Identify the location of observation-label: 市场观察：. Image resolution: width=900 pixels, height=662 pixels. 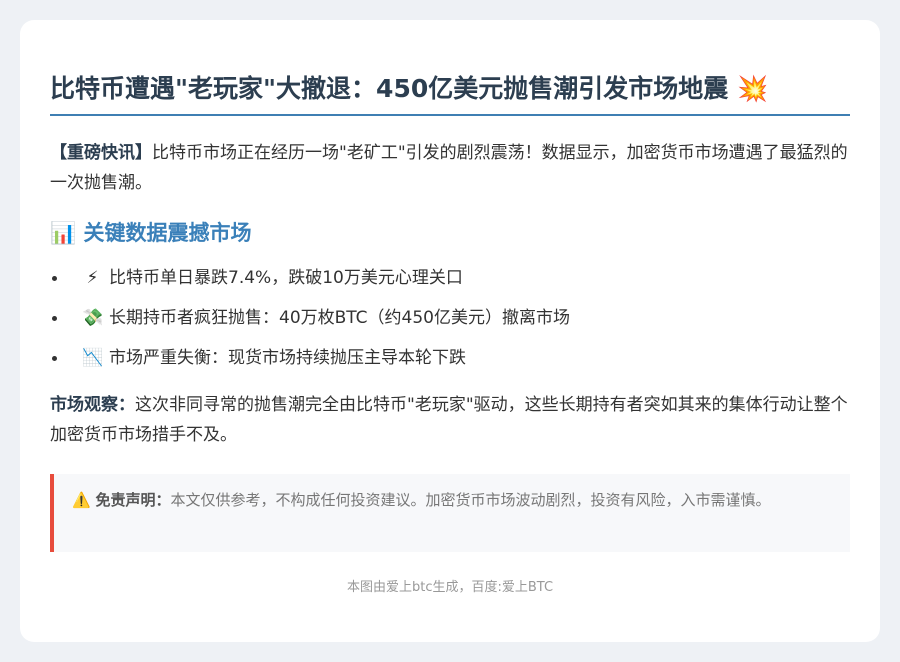
(92, 405).